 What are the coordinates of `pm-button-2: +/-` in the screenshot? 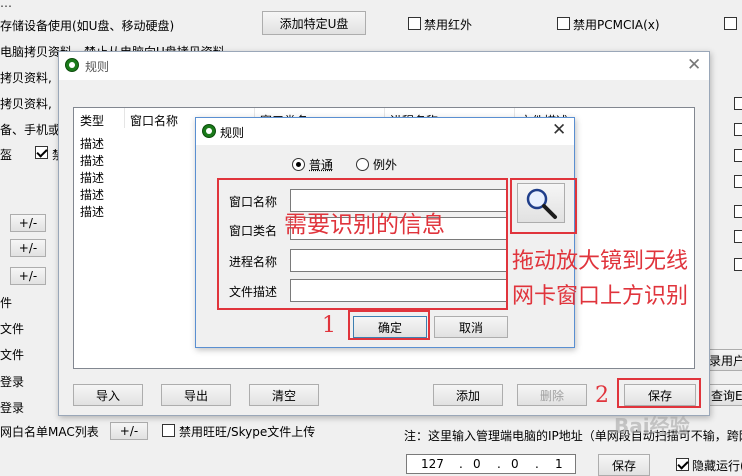 It's located at (28, 248).